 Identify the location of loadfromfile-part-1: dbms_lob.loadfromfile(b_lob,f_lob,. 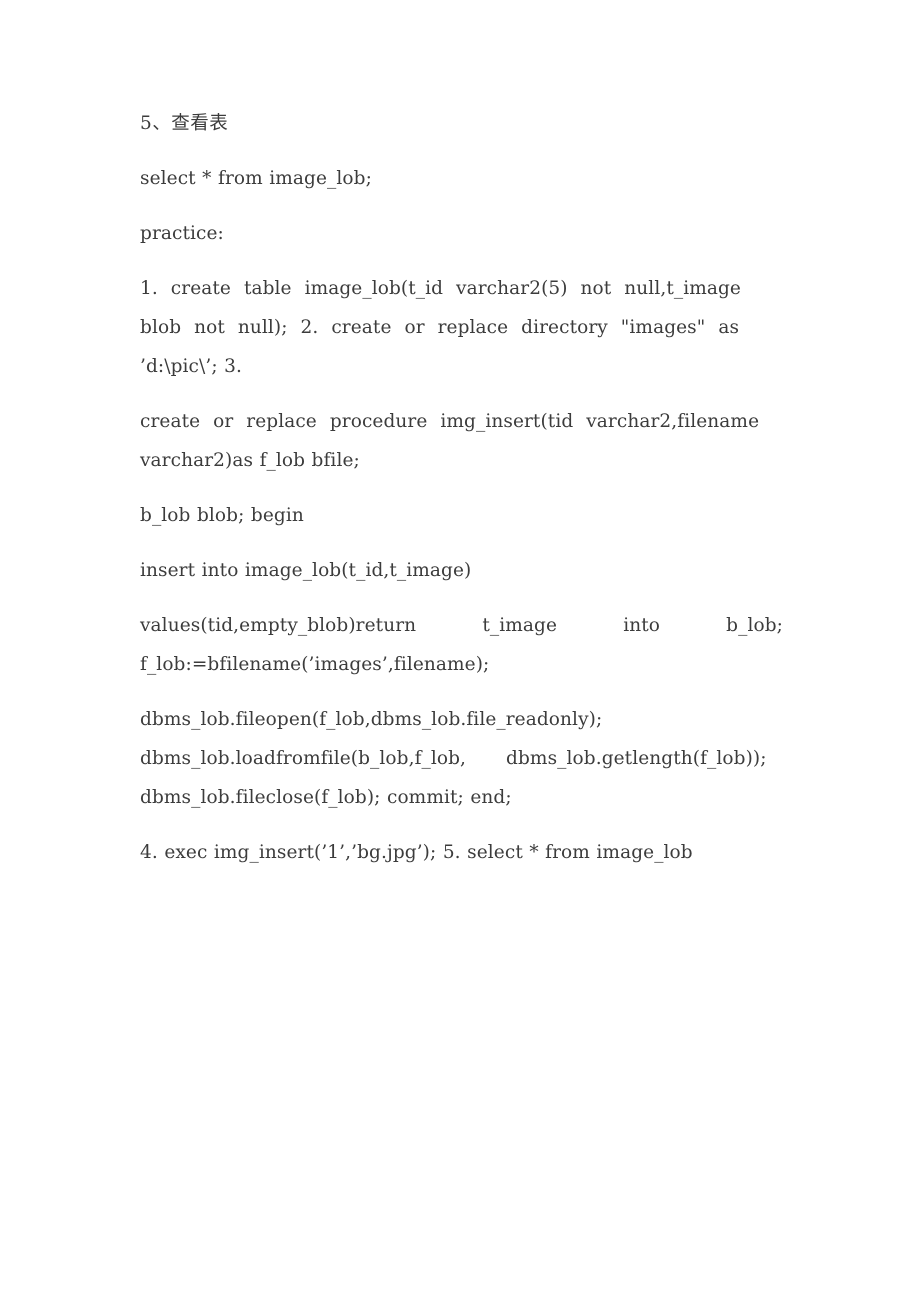
(303, 758).